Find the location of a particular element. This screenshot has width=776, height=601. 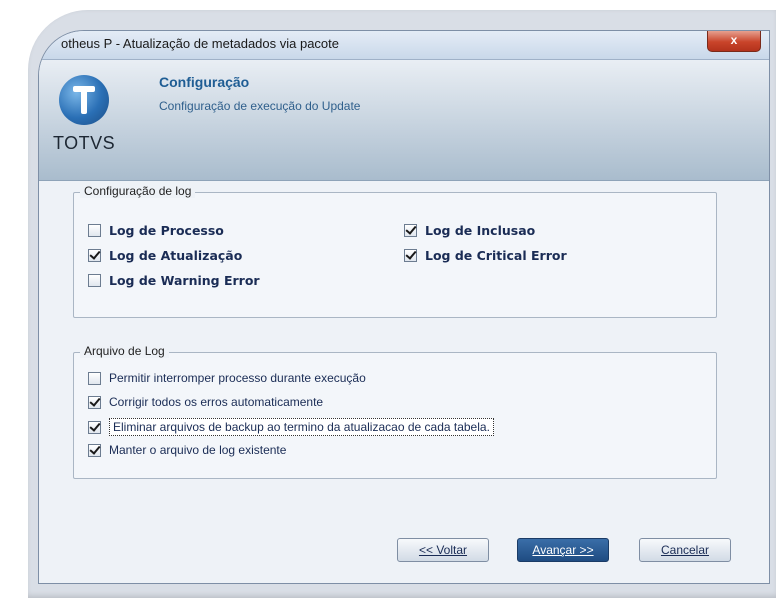

cancel-button: Cancelar is located at coordinates (685, 550).